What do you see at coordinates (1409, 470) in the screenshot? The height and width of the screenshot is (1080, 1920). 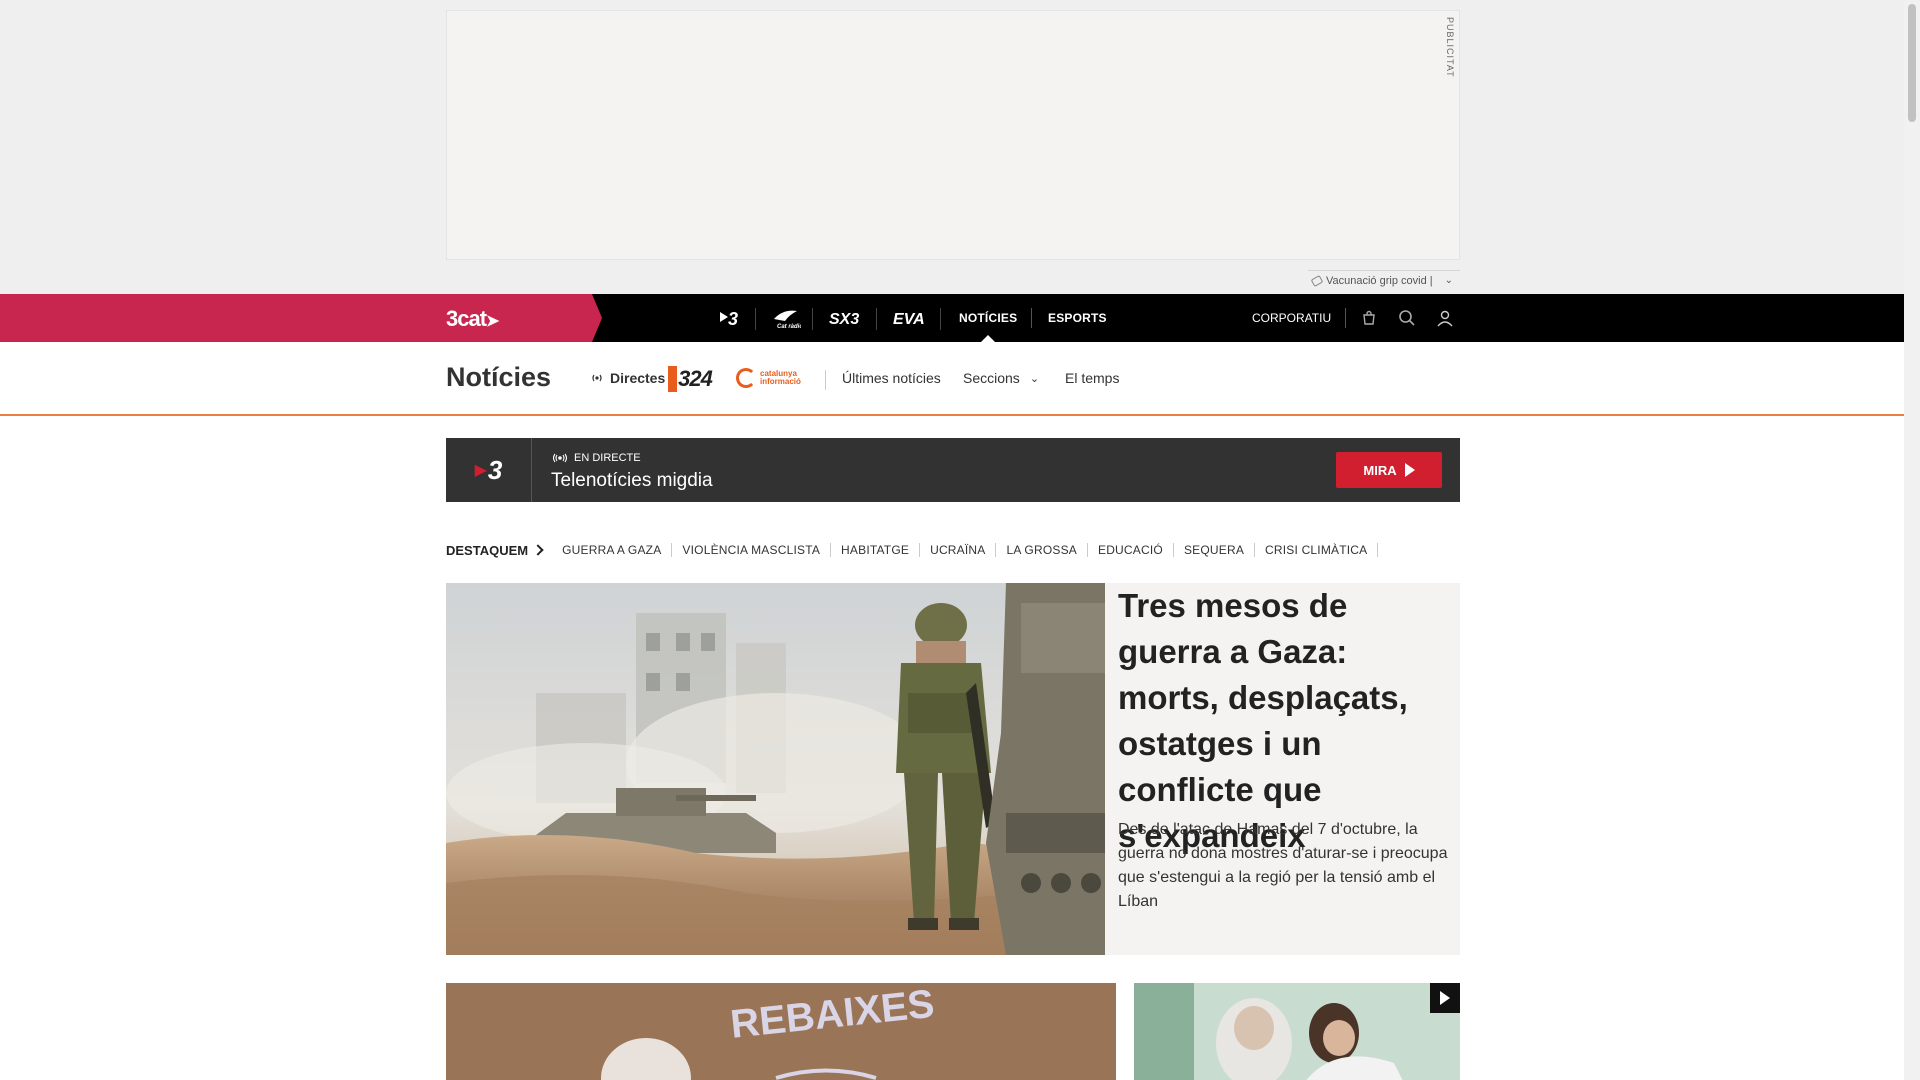 I see `play-icon` at bounding box center [1409, 470].